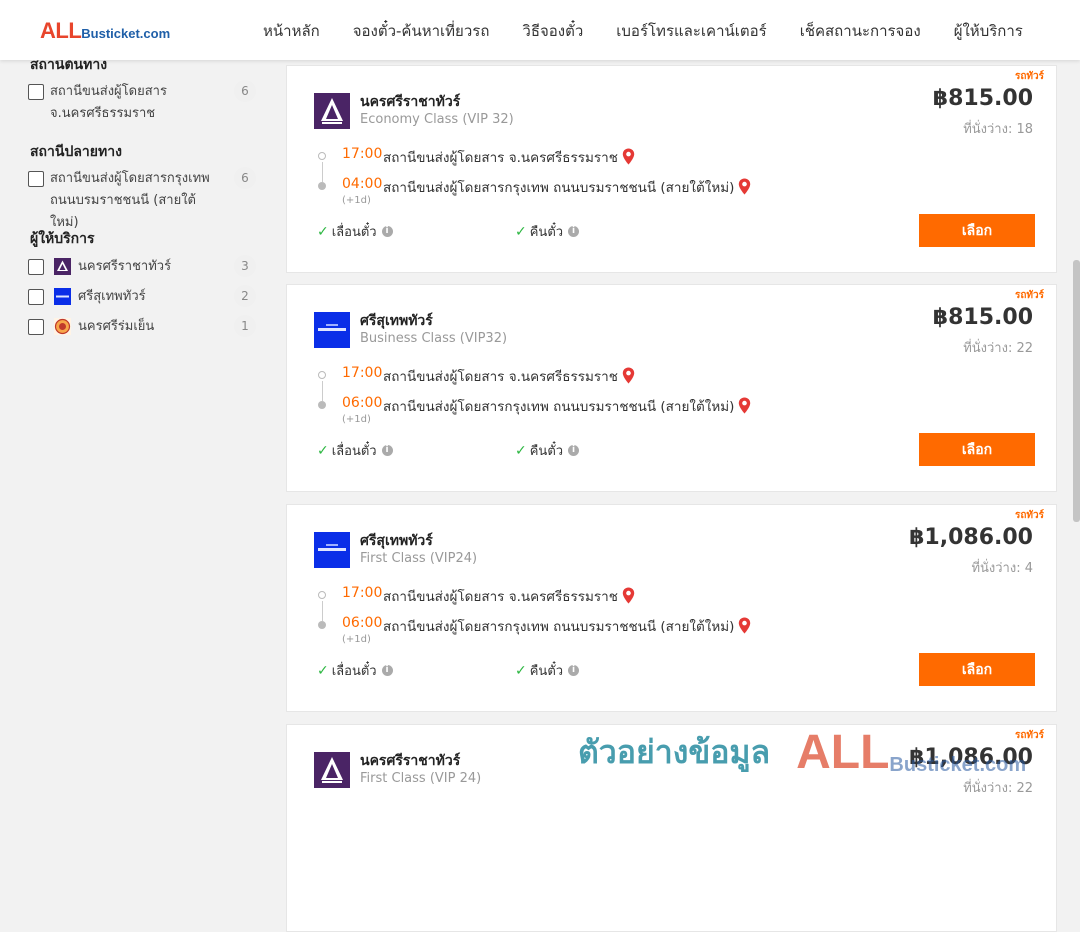 This screenshot has width=1080, height=932. I want to click on origin-filter-option: สถานีขนส่งผู้โดยสาร จ.นครศรีธรรมราช 6, so click(142, 102).